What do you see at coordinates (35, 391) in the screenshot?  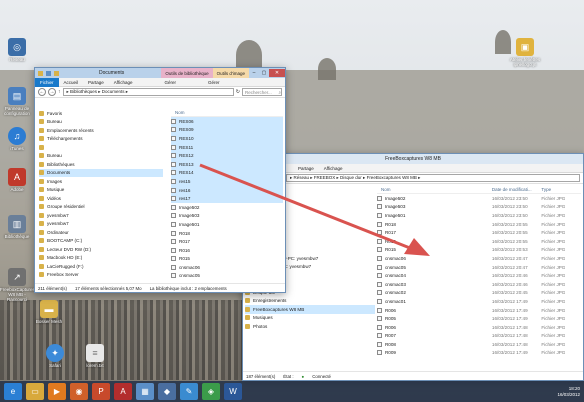 I see `file-explorer-icon: ▭` at bounding box center [35, 391].